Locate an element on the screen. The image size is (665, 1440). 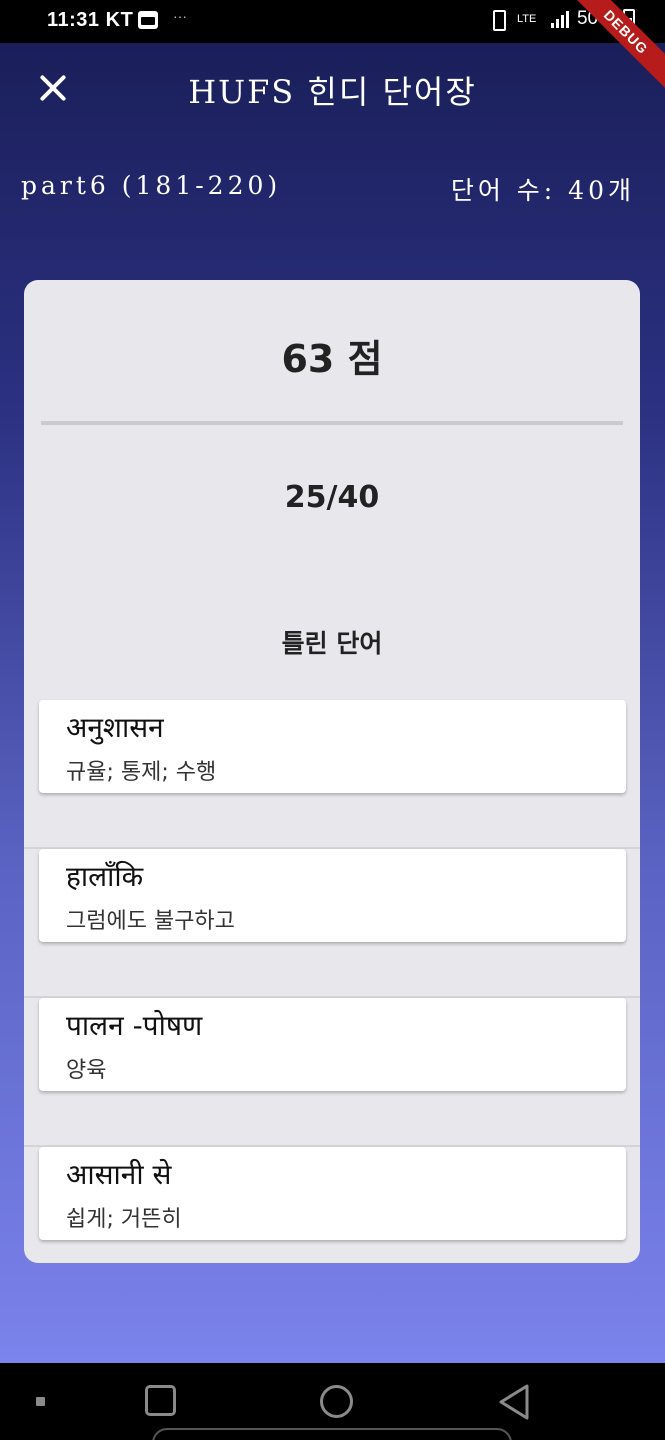
list-item: आसानी से 쉽게; 거뜬히 is located at coordinates (332, 1205).